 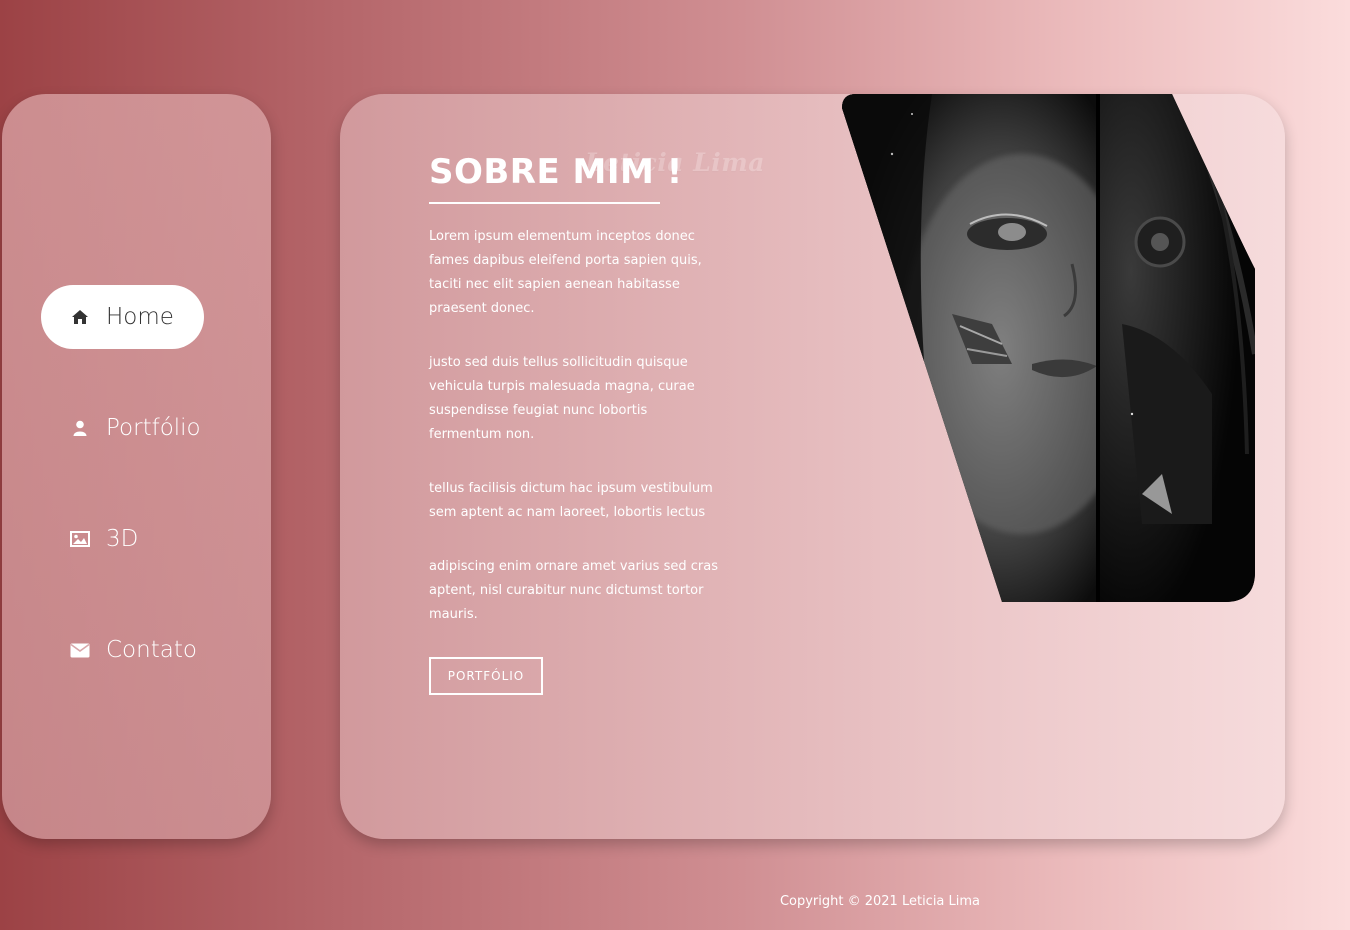 What do you see at coordinates (140, 317) in the screenshot?
I see `nav-item-label: Home` at bounding box center [140, 317].